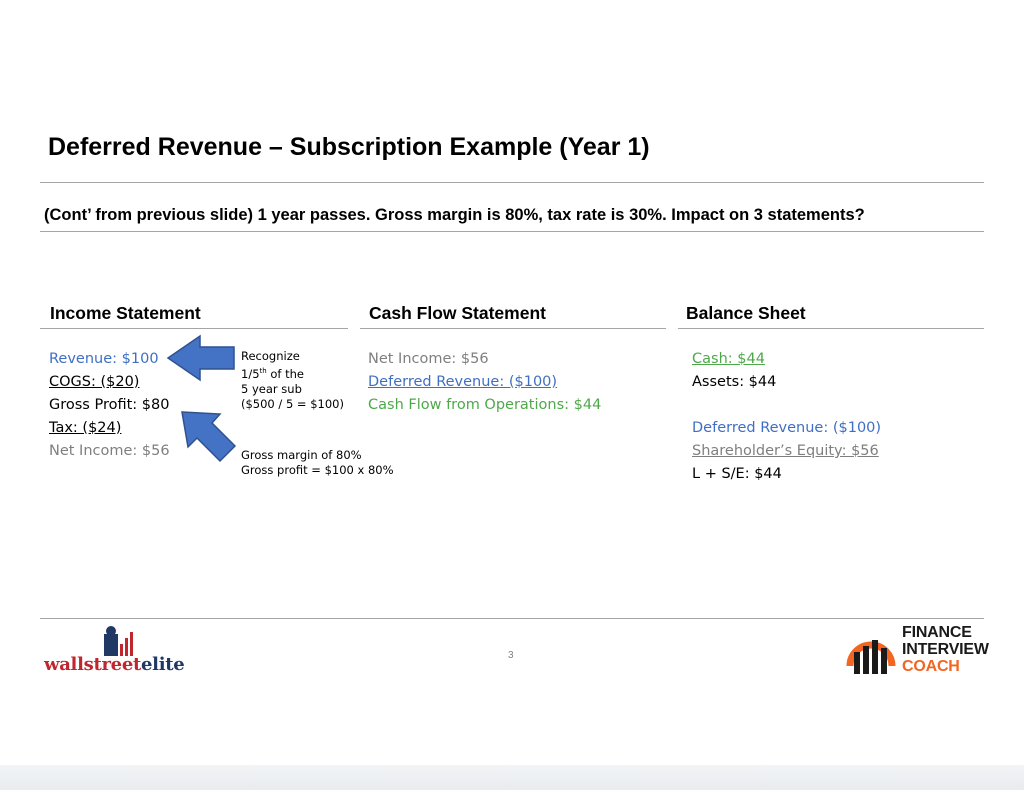 Image resolution: width=1024 pixels, height=790 pixels. Describe the element at coordinates (317, 470) in the screenshot. I see `gross-line-2: Gross profit = $100 x 80%` at that location.